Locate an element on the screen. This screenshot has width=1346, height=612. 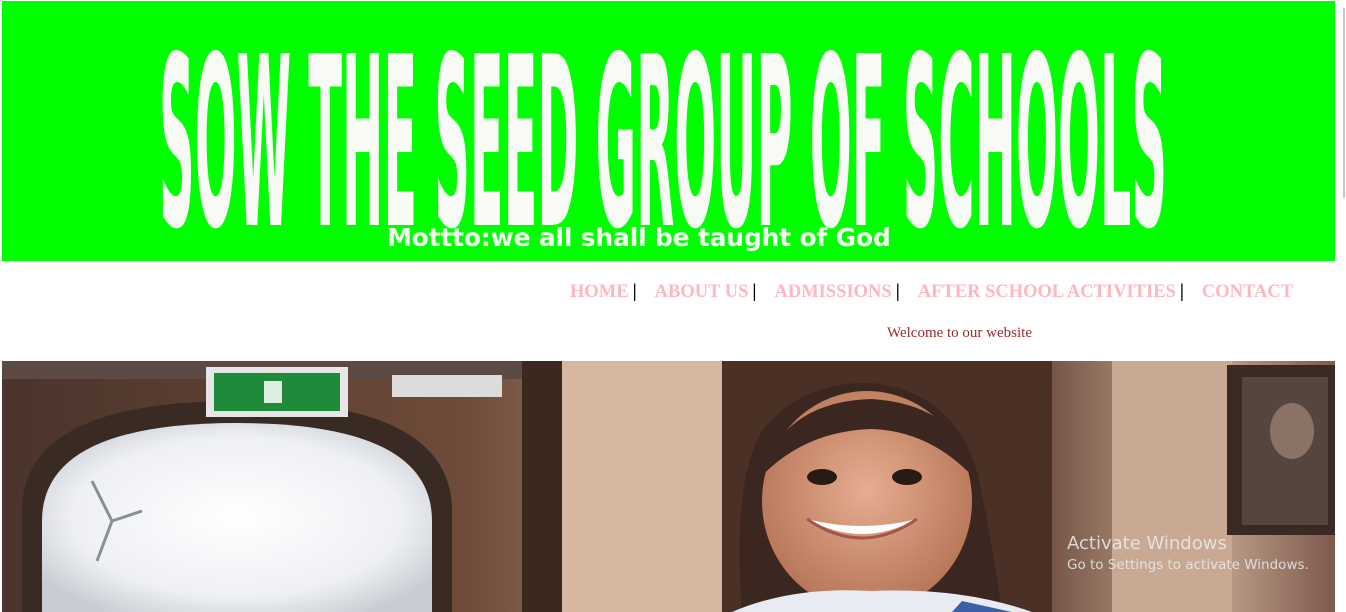
welcome-message: Welcome to our website is located at coordinates (959, 333).